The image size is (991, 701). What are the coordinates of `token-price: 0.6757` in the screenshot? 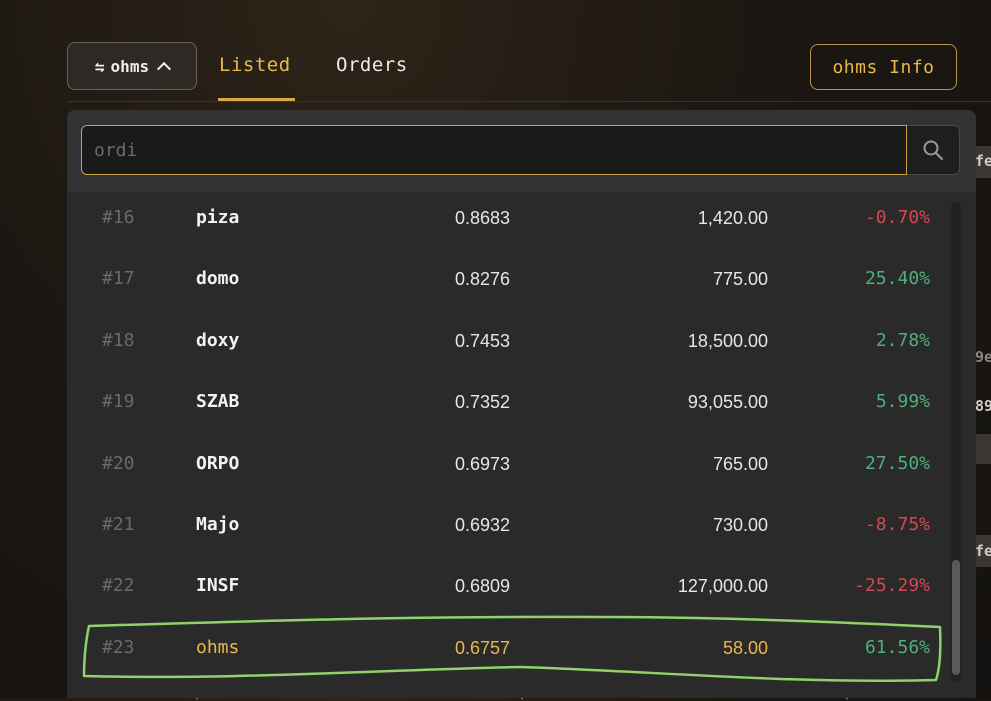 It's located at (482, 648).